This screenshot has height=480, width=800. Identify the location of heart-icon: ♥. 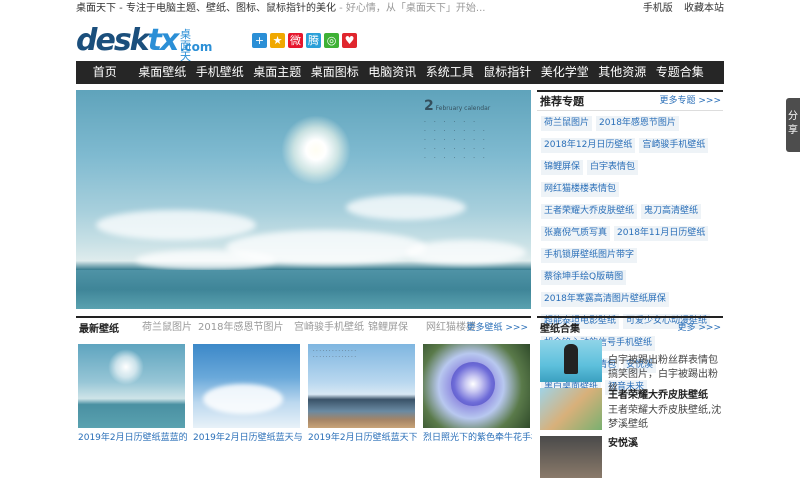
(349, 40).